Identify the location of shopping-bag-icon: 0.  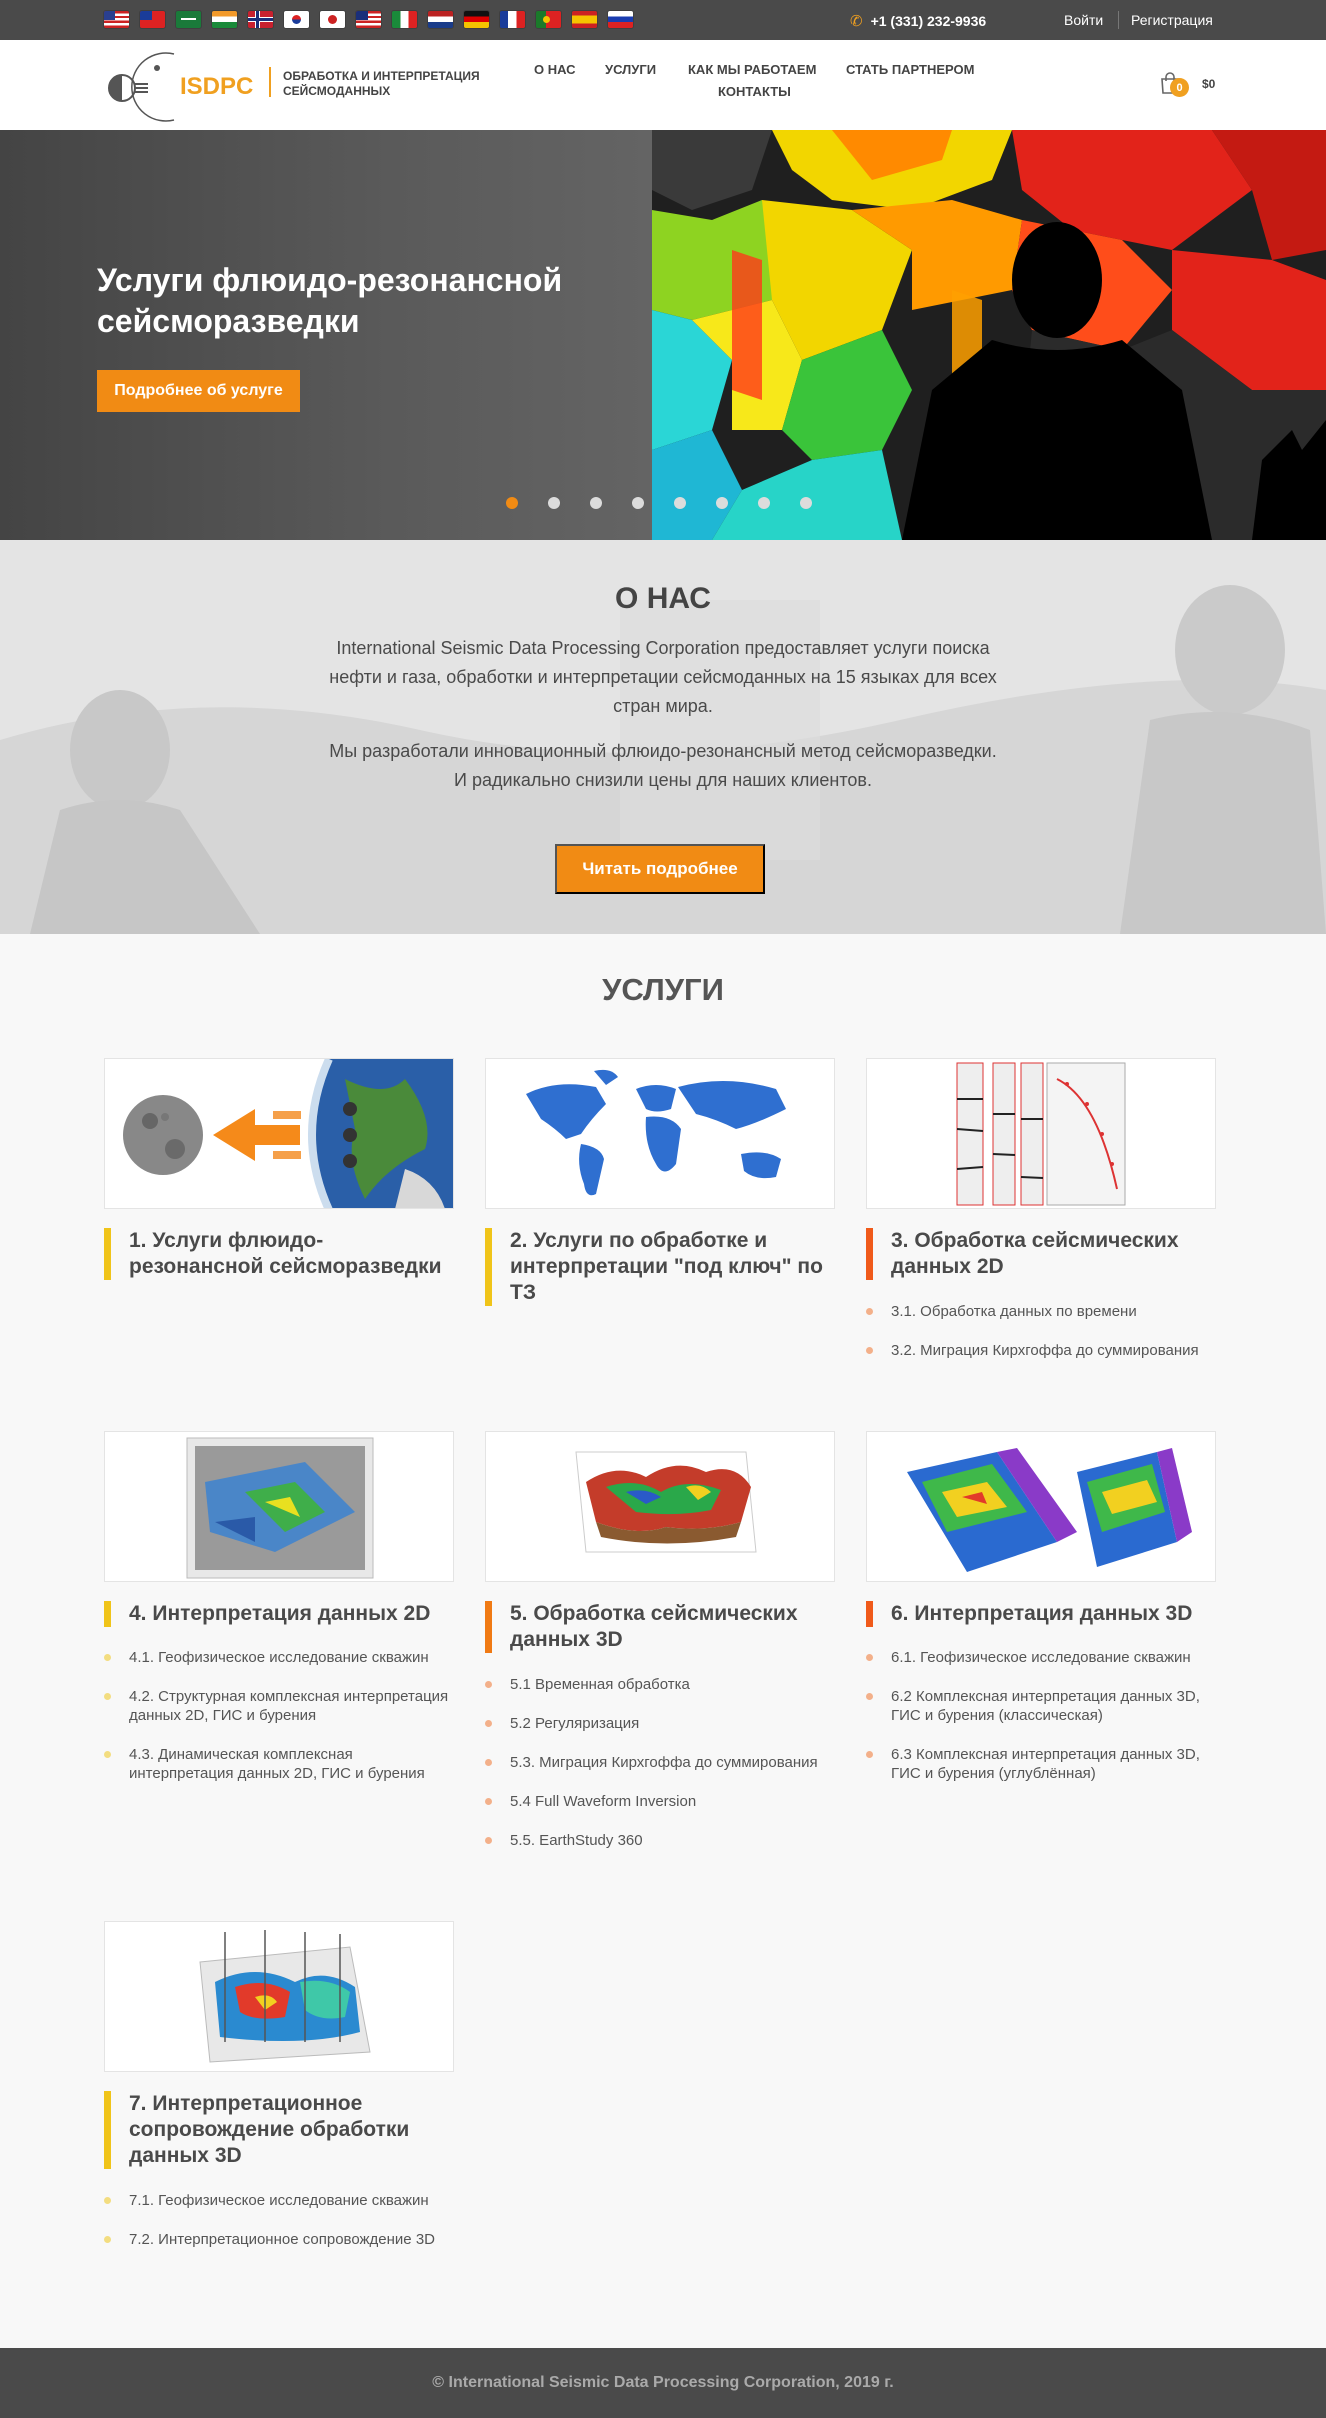
(1174, 84).